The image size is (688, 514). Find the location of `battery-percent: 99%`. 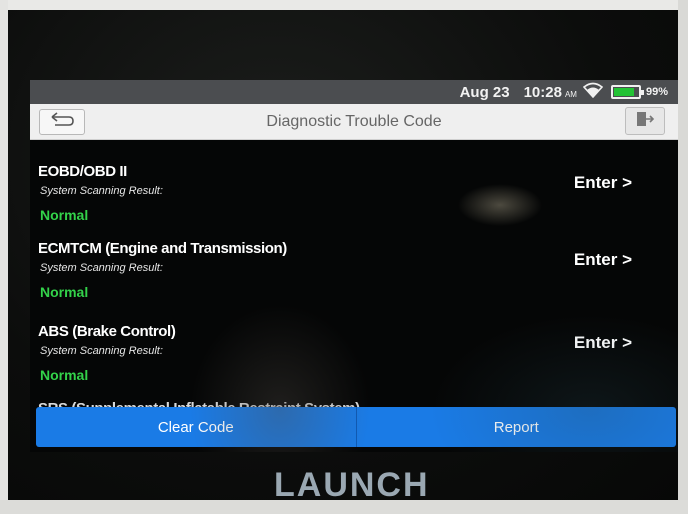

battery-percent: 99% is located at coordinates (656, 92).